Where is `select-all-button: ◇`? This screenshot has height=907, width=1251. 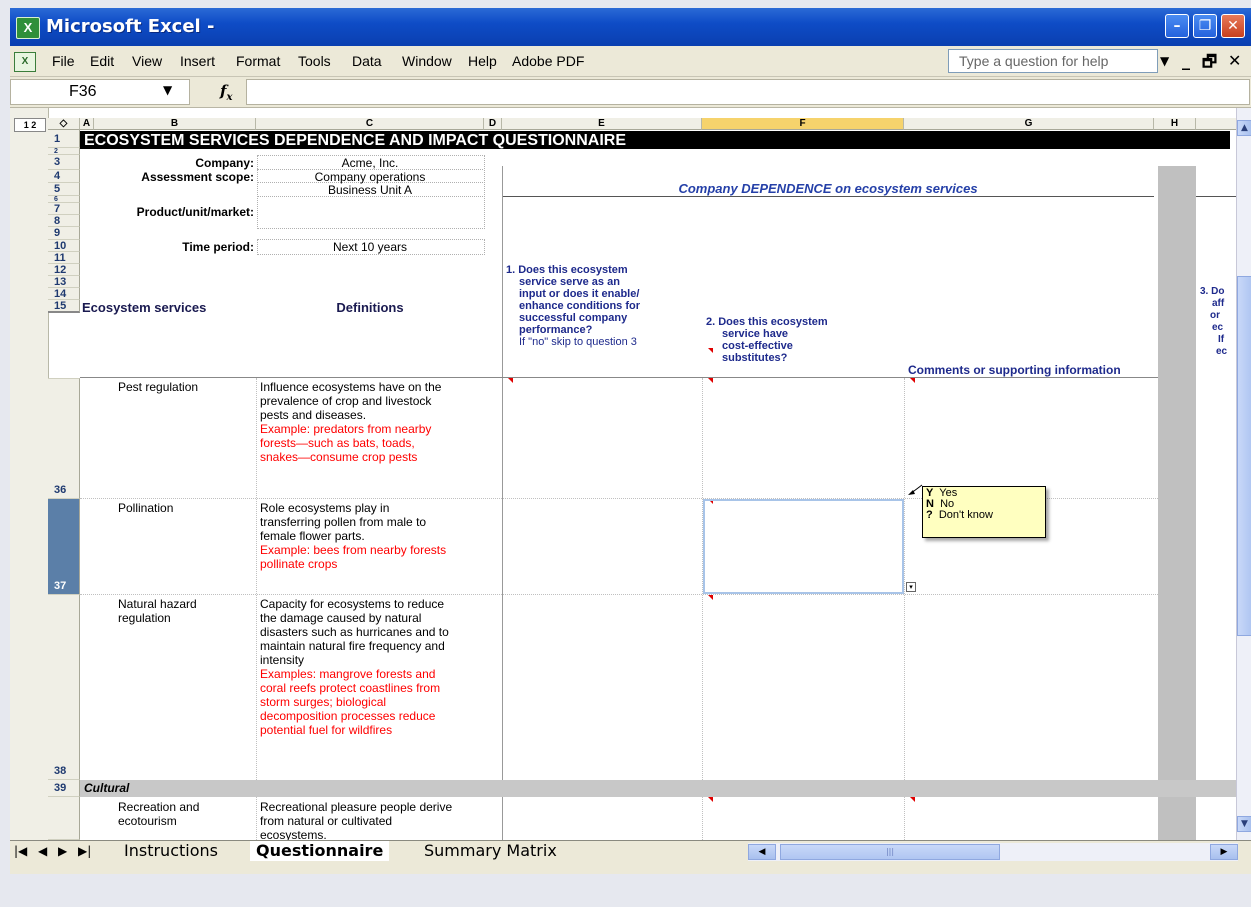 select-all-button: ◇ is located at coordinates (64, 124).